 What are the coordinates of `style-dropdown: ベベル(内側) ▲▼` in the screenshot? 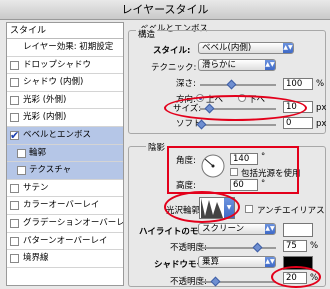 It's located at (246, 48).